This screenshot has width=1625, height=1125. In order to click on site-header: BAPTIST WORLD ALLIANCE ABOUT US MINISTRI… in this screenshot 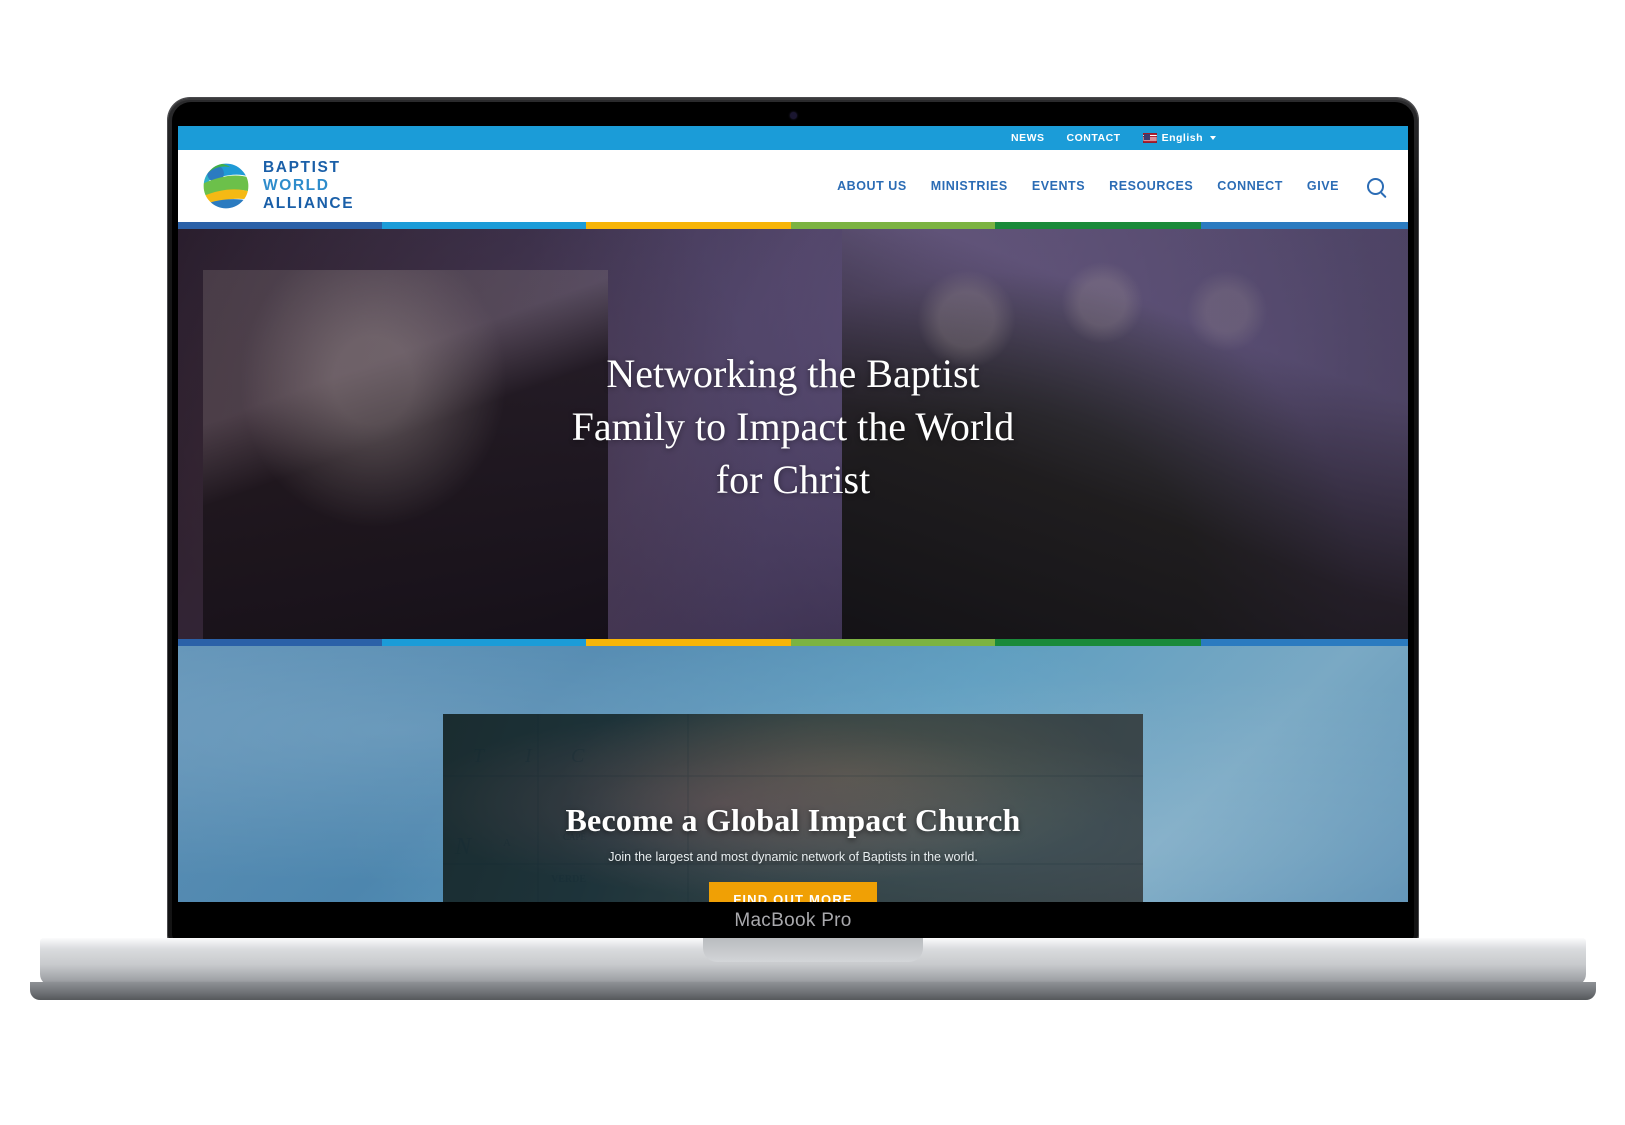, I will do `click(793, 186)`.